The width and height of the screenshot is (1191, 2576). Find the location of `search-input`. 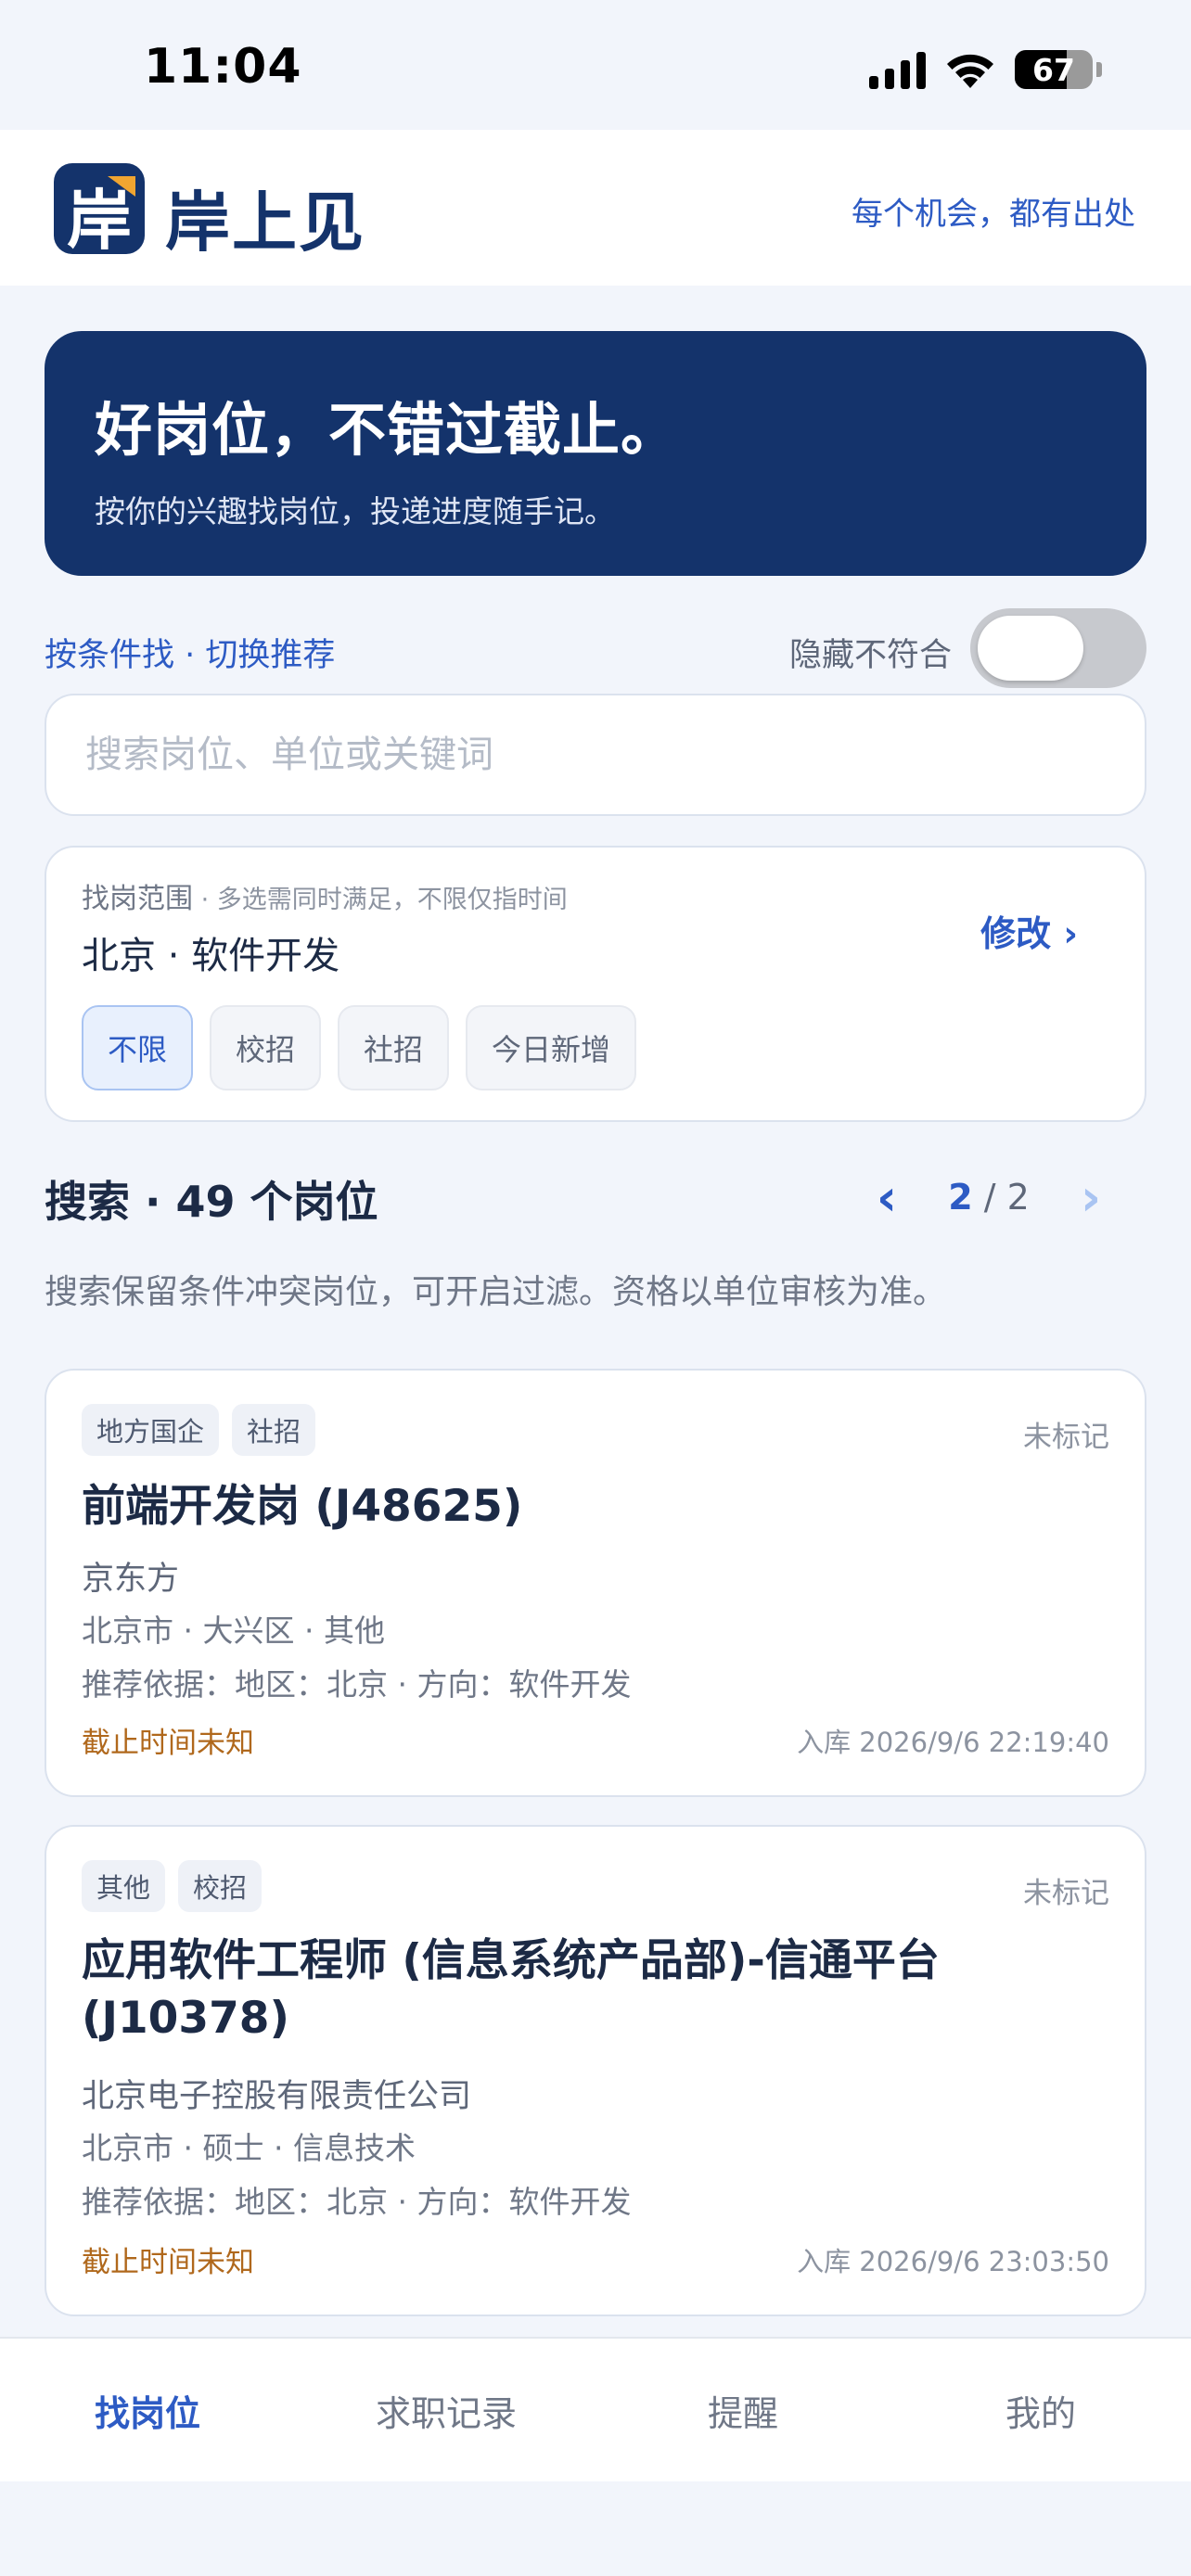

search-input is located at coordinates (586, 754).